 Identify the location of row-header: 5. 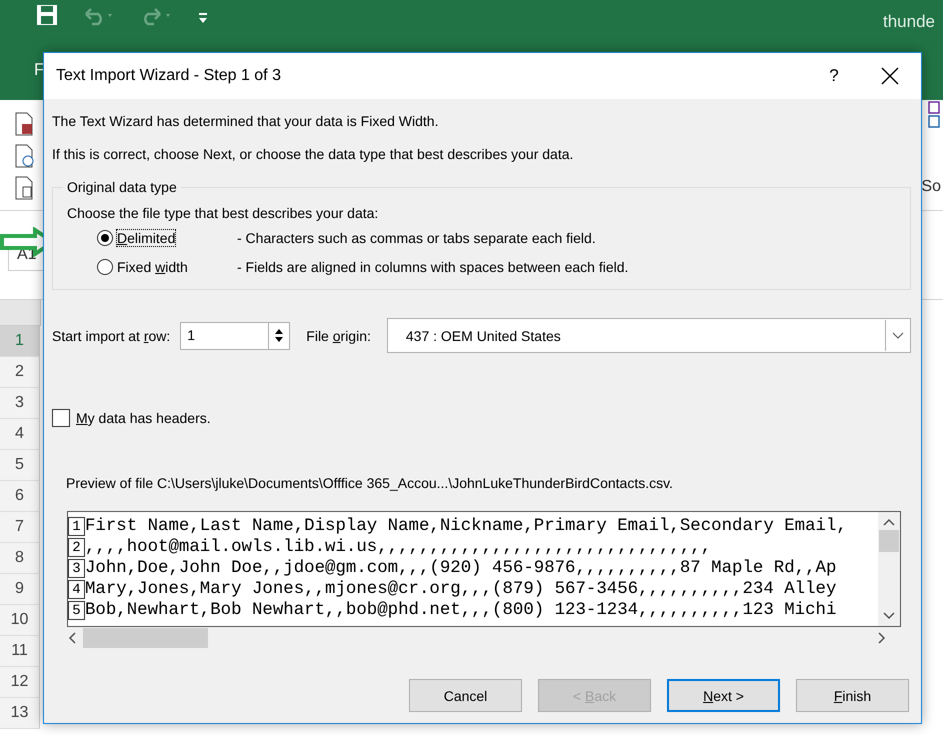
(20, 465).